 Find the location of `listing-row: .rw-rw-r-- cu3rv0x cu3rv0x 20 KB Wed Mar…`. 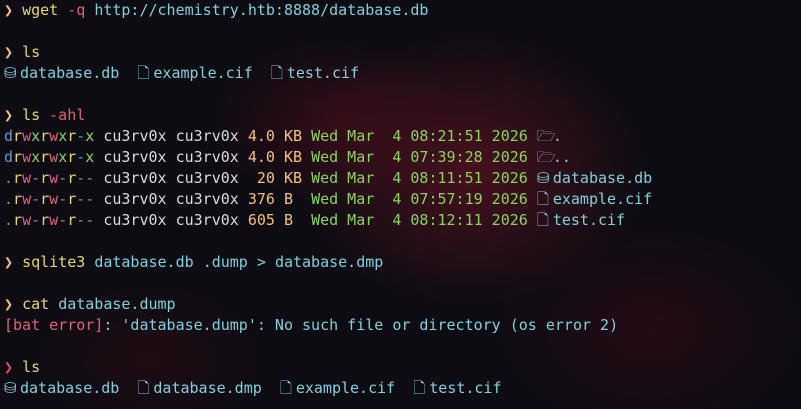

listing-row: .rw-rw-r-- cu3rv0x cu3rv0x 20 KB Wed Mar… is located at coordinates (402, 178).